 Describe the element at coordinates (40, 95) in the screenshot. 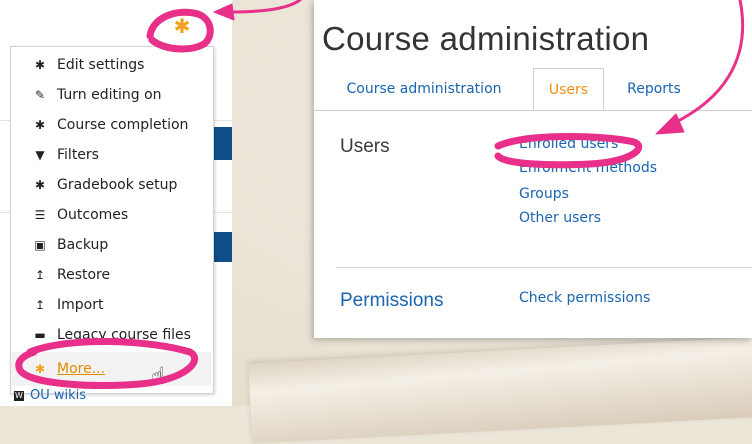

I see `pencil-icon: ✎` at that location.